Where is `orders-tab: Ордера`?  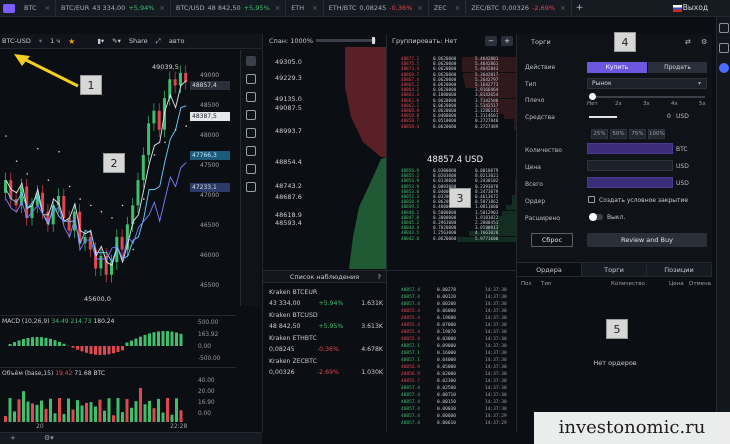 orders-tab: Ордера is located at coordinates (549, 269).